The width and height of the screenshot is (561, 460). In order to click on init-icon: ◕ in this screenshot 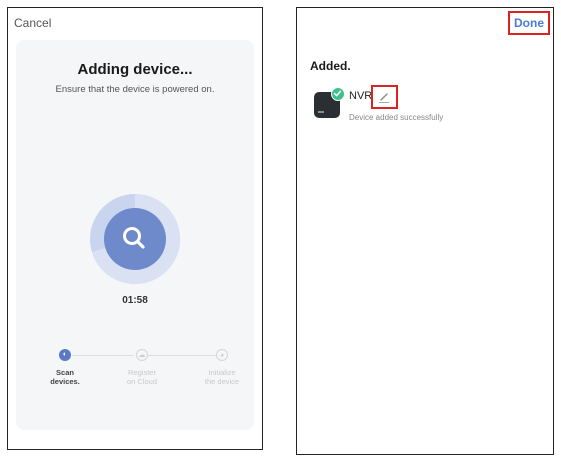, I will do `click(222, 355)`.